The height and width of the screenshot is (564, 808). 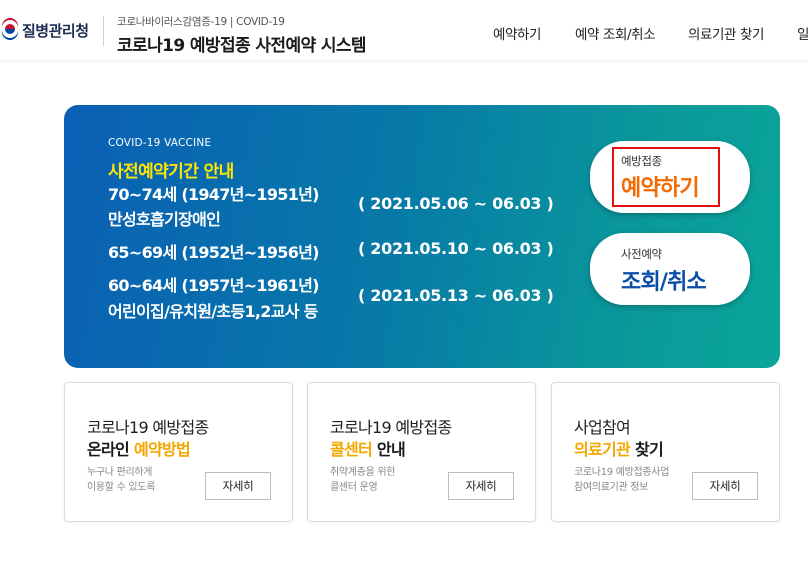 I want to click on group-1-period: ( 2021.05.06 ~ 06.03 ), so click(x=456, y=203).